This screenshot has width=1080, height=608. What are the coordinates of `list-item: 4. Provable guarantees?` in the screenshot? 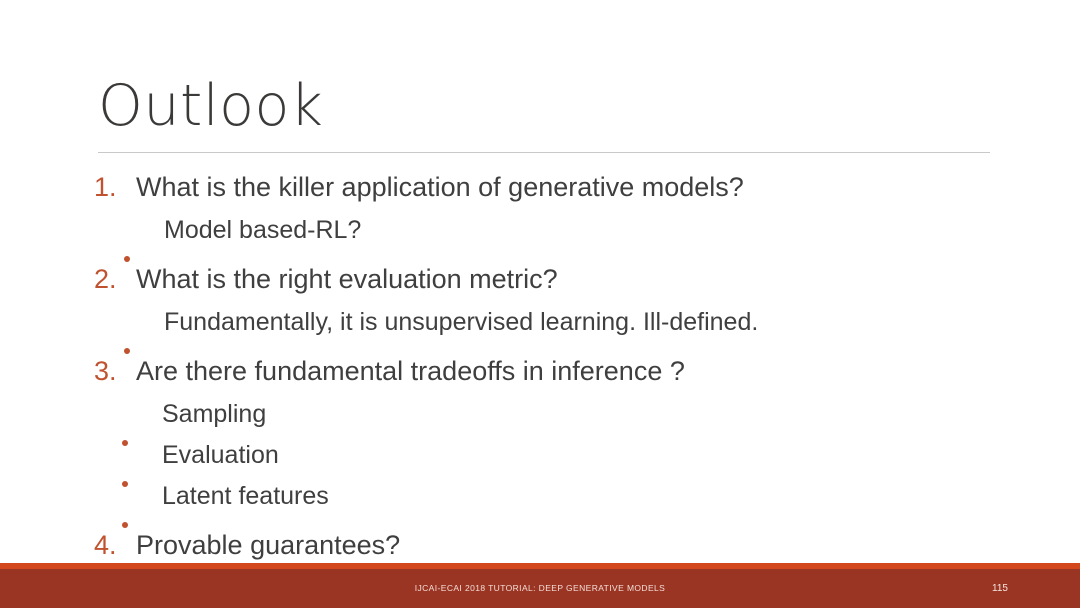 It's located at (544, 545).